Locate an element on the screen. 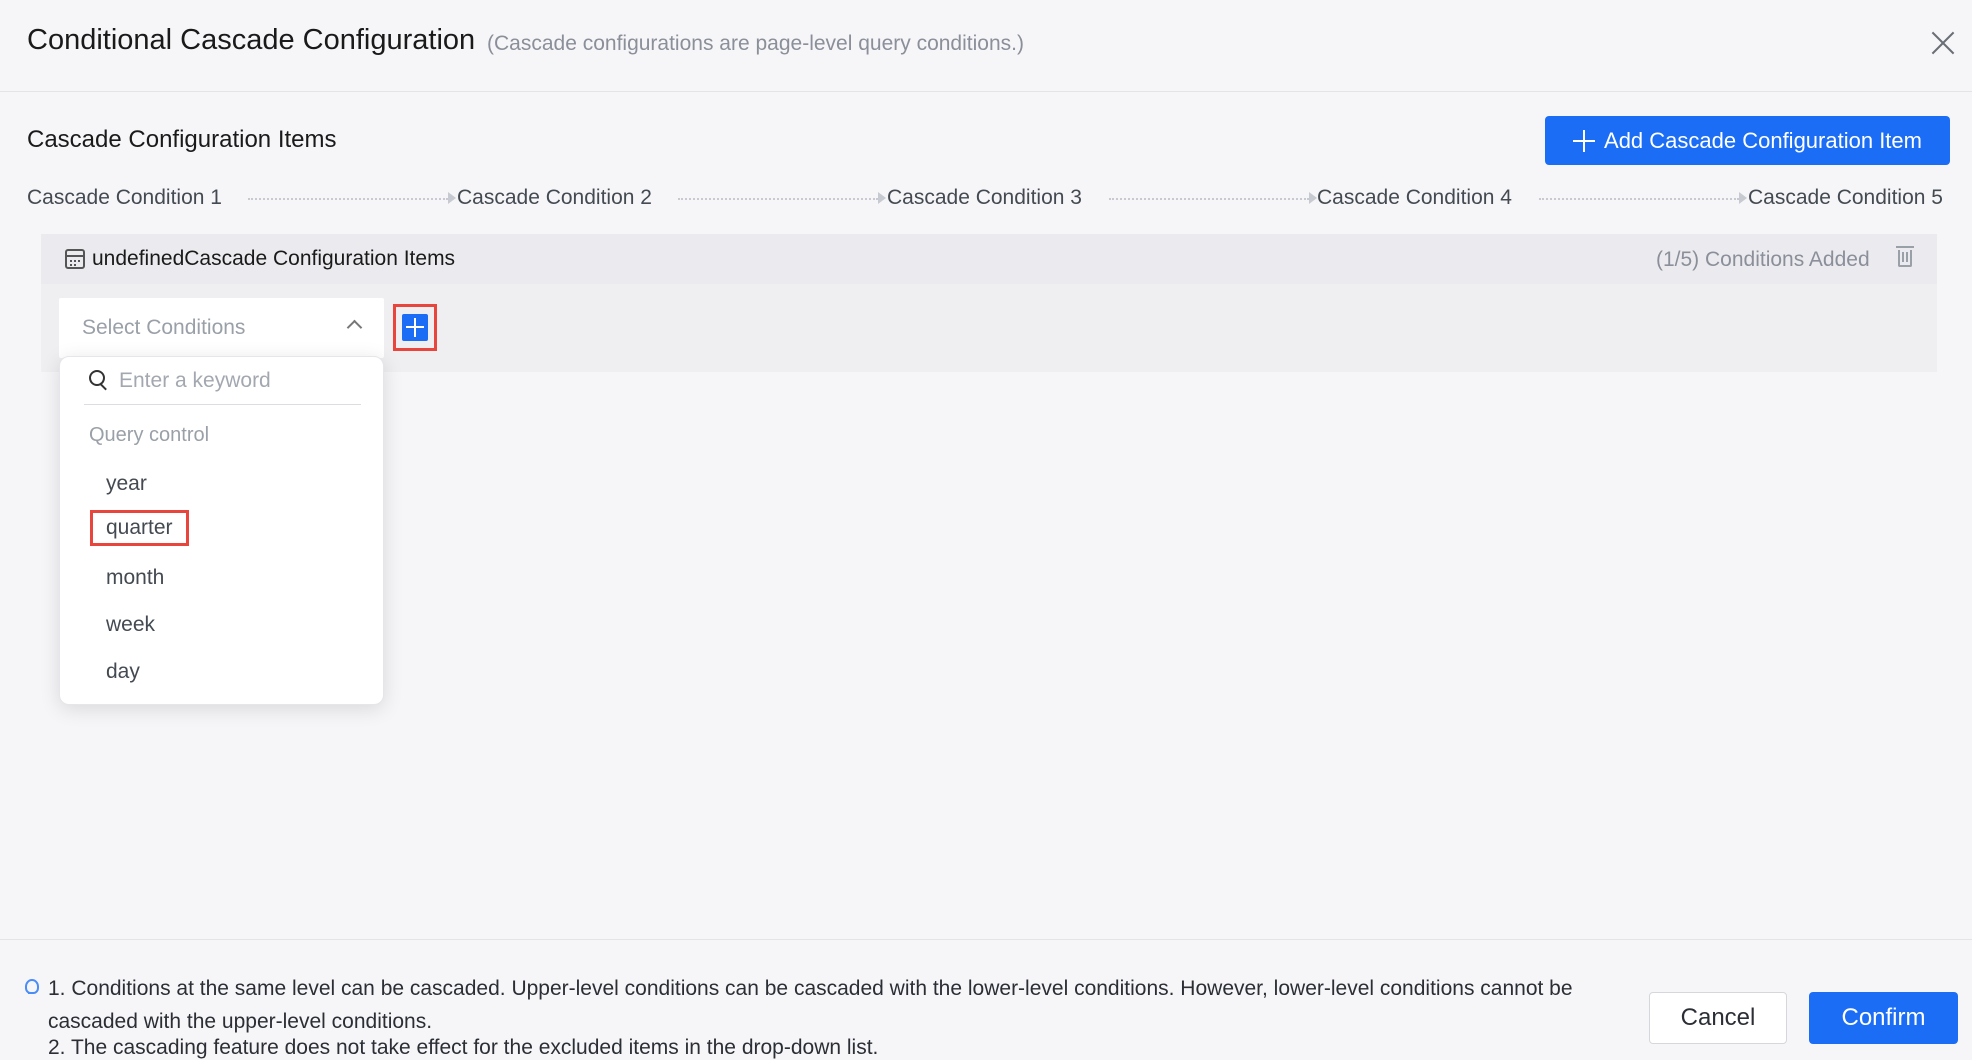 The image size is (1972, 1060). search-divider is located at coordinates (222, 404).